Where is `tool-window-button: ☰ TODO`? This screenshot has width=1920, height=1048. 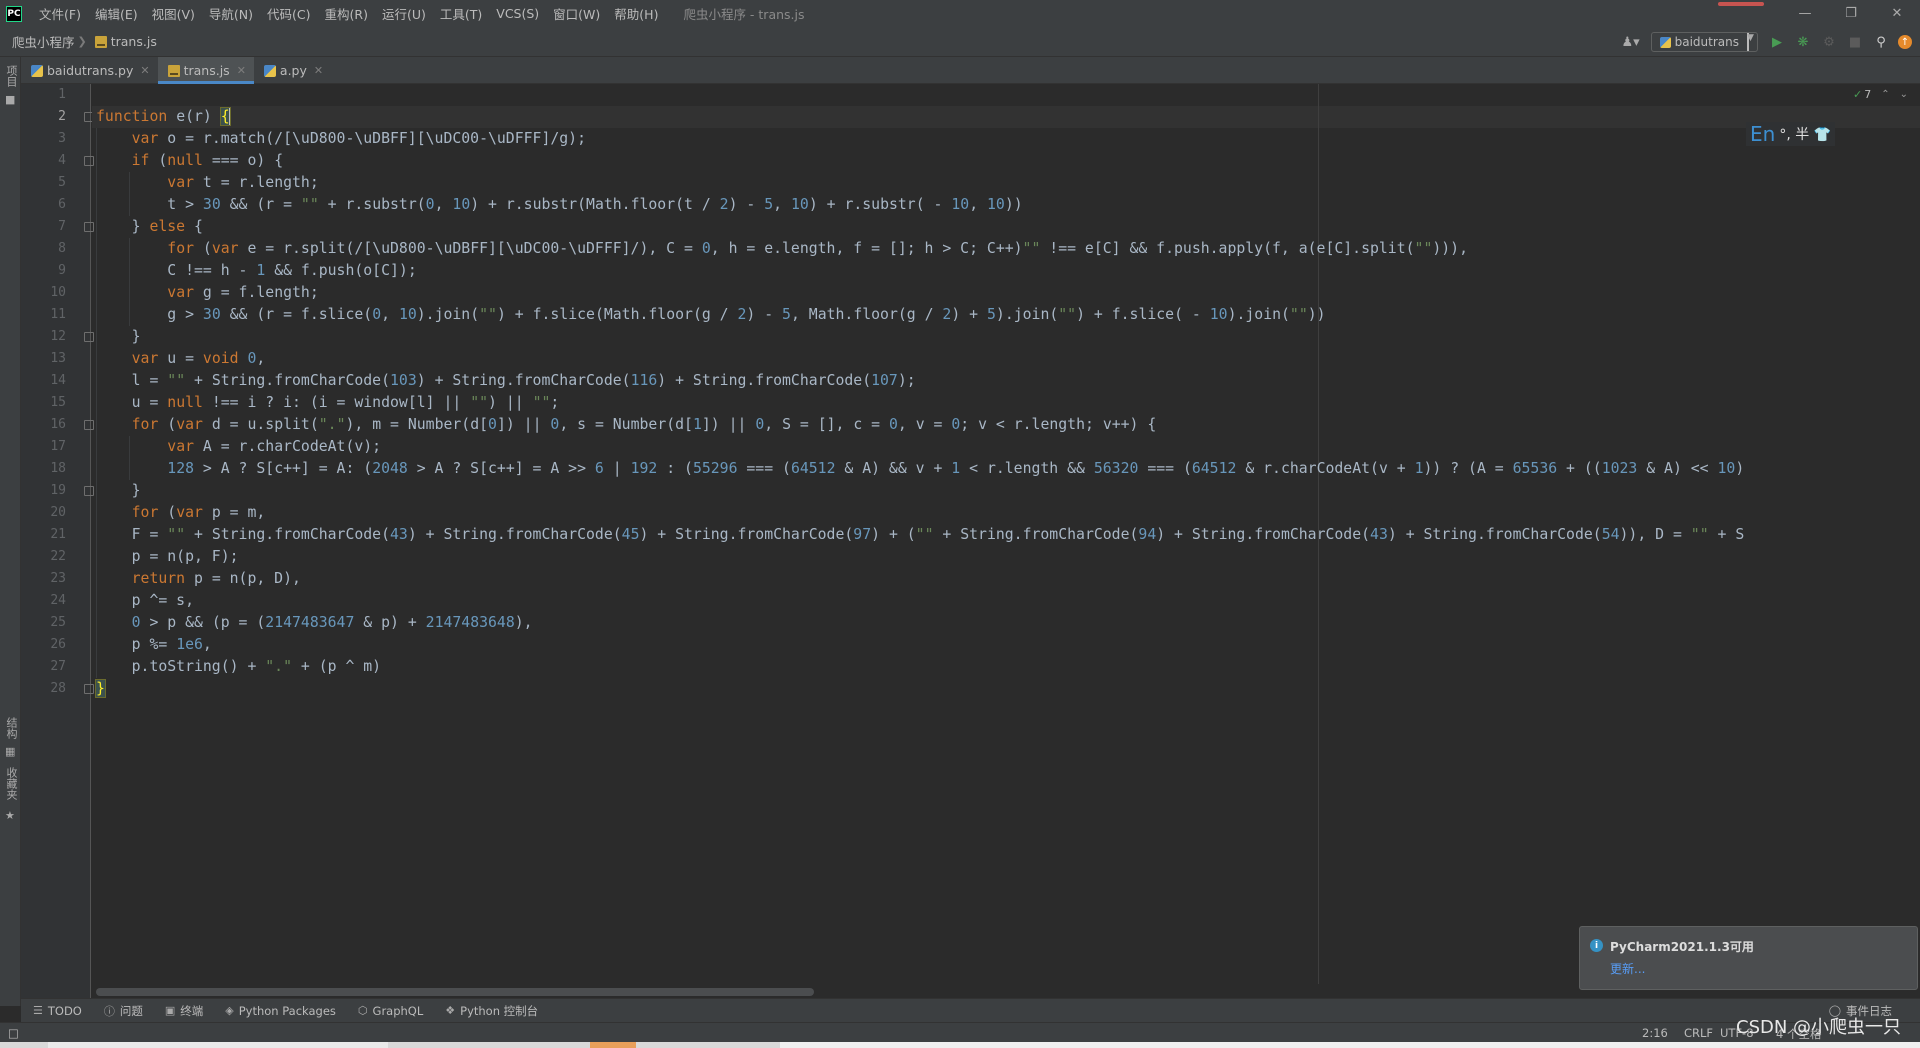
tool-window-button: ☰ TODO is located at coordinates (56, 1011).